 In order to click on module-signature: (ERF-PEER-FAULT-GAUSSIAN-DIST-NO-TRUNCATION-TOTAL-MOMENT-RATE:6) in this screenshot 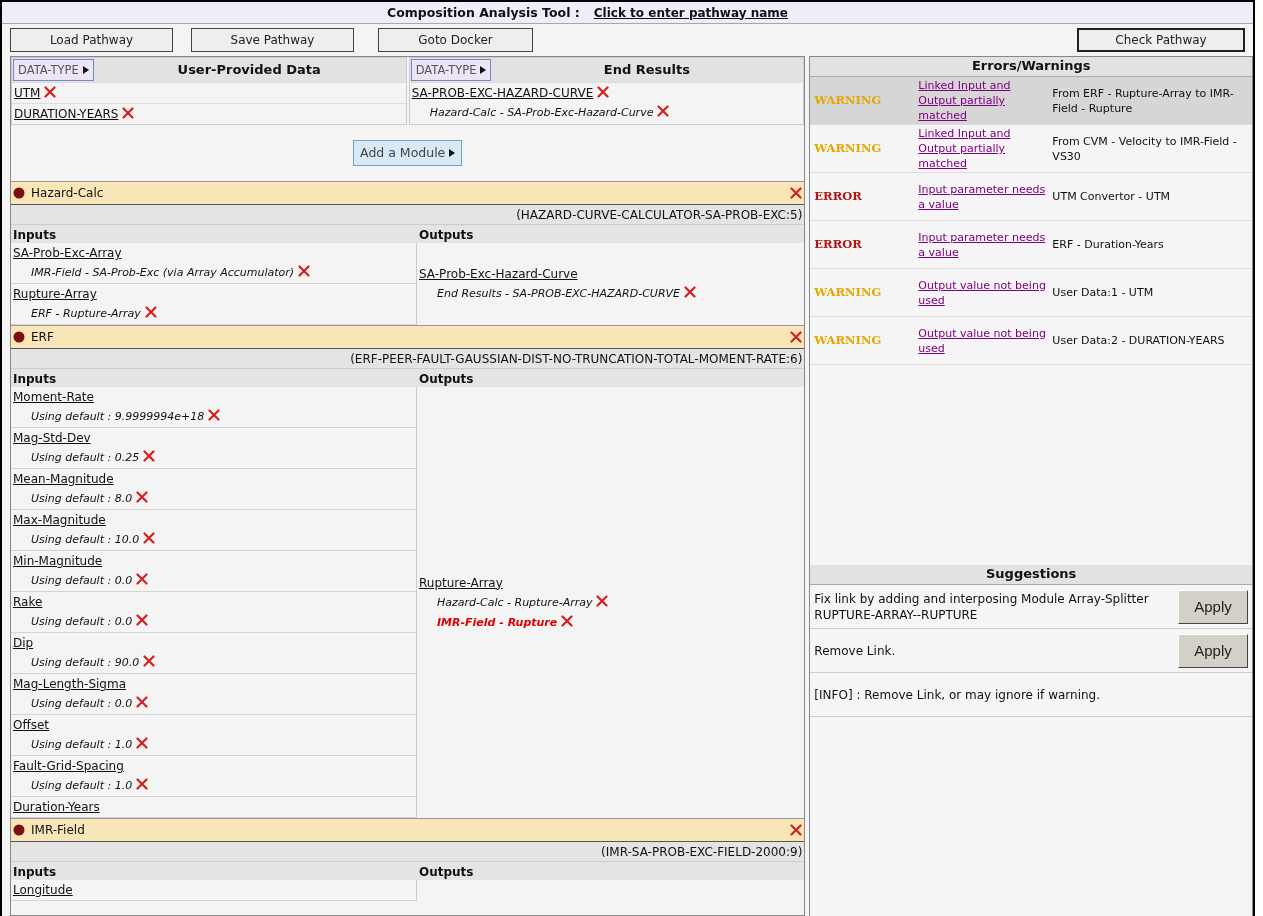, I will do `click(576, 359)`.